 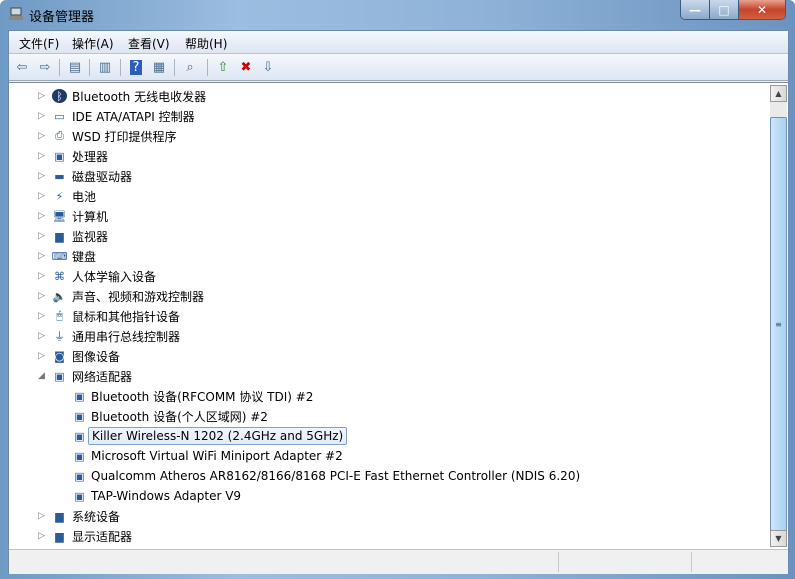 I want to click on bluetooth-icon: ᛒ, so click(x=59, y=96).